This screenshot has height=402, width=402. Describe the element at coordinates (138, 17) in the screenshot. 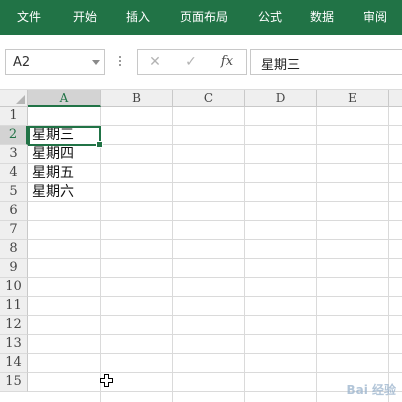

I see `tab-insert: 插入` at that location.